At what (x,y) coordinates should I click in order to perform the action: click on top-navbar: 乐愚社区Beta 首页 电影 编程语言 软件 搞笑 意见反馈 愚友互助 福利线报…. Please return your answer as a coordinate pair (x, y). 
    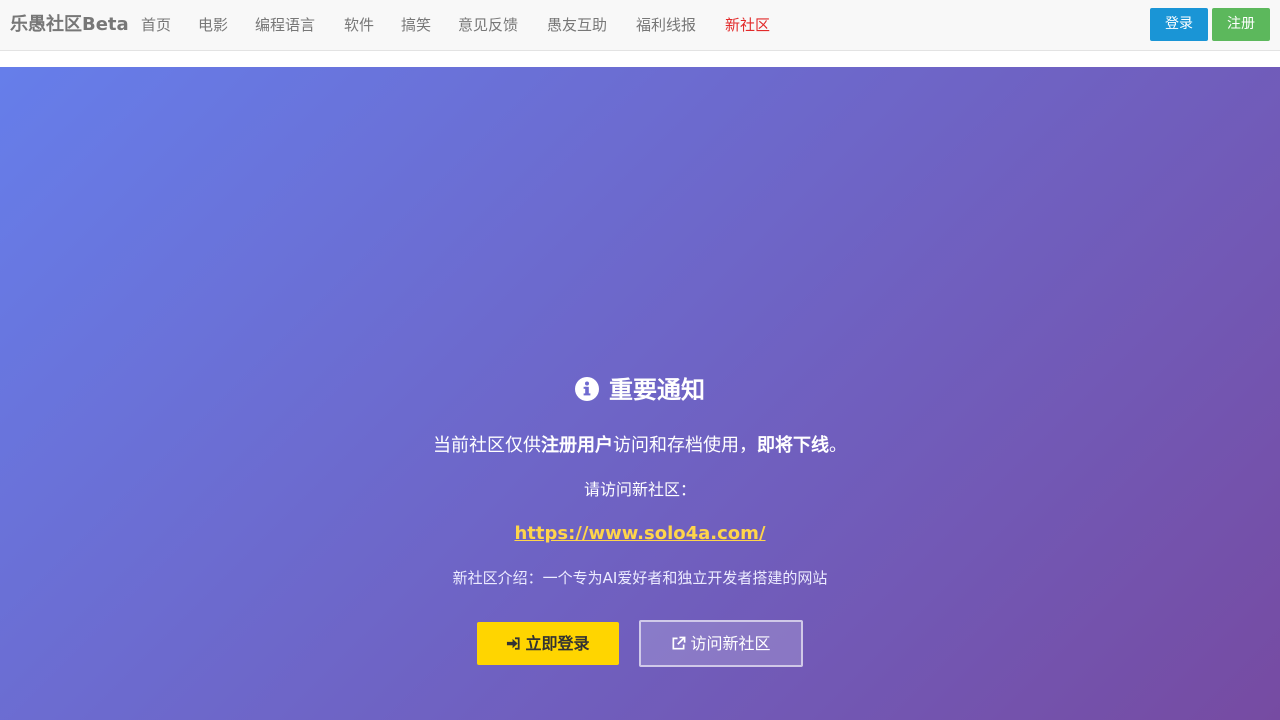
    Looking at the image, I should click on (640, 25).